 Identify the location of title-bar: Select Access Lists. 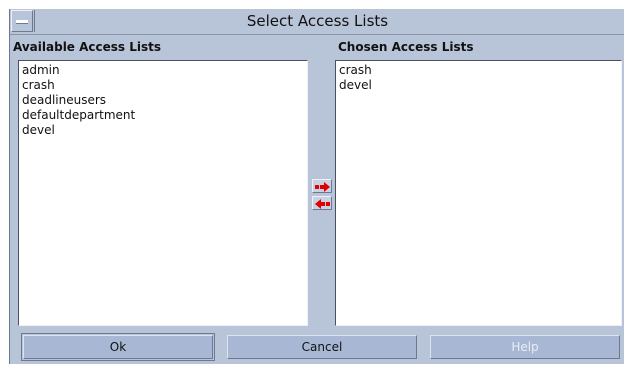
(317, 22).